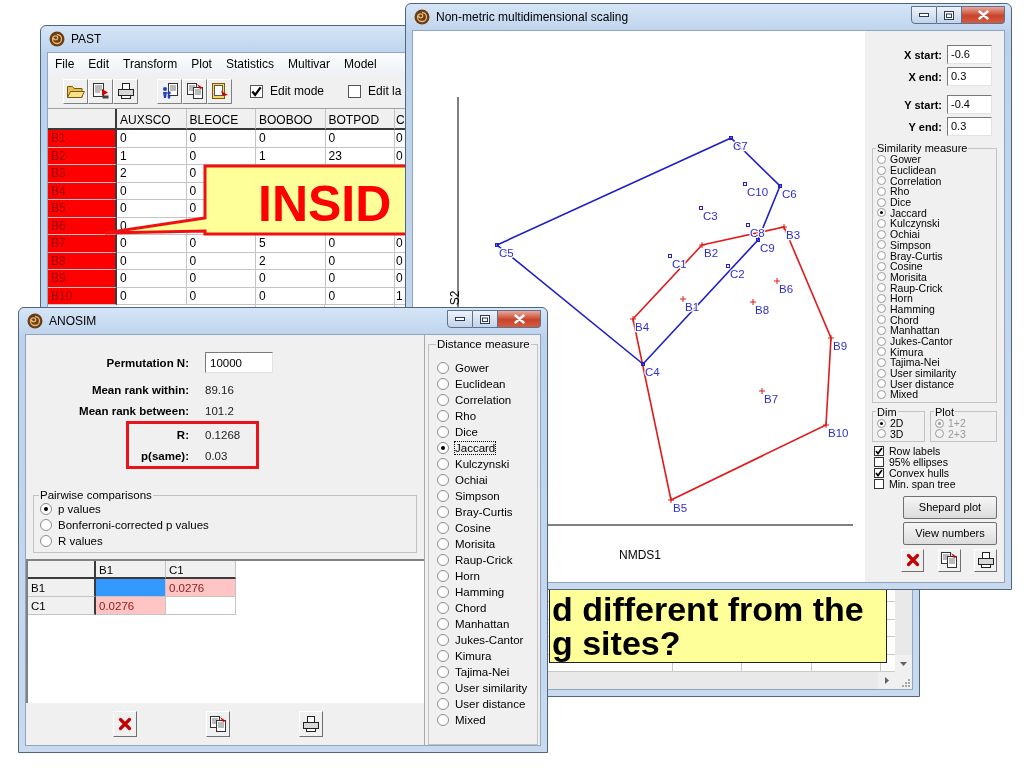 This screenshot has width=1024, height=768. What do you see at coordinates (466, 432) in the screenshot?
I see `radio-label: Dice` at bounding box center [466, 432].